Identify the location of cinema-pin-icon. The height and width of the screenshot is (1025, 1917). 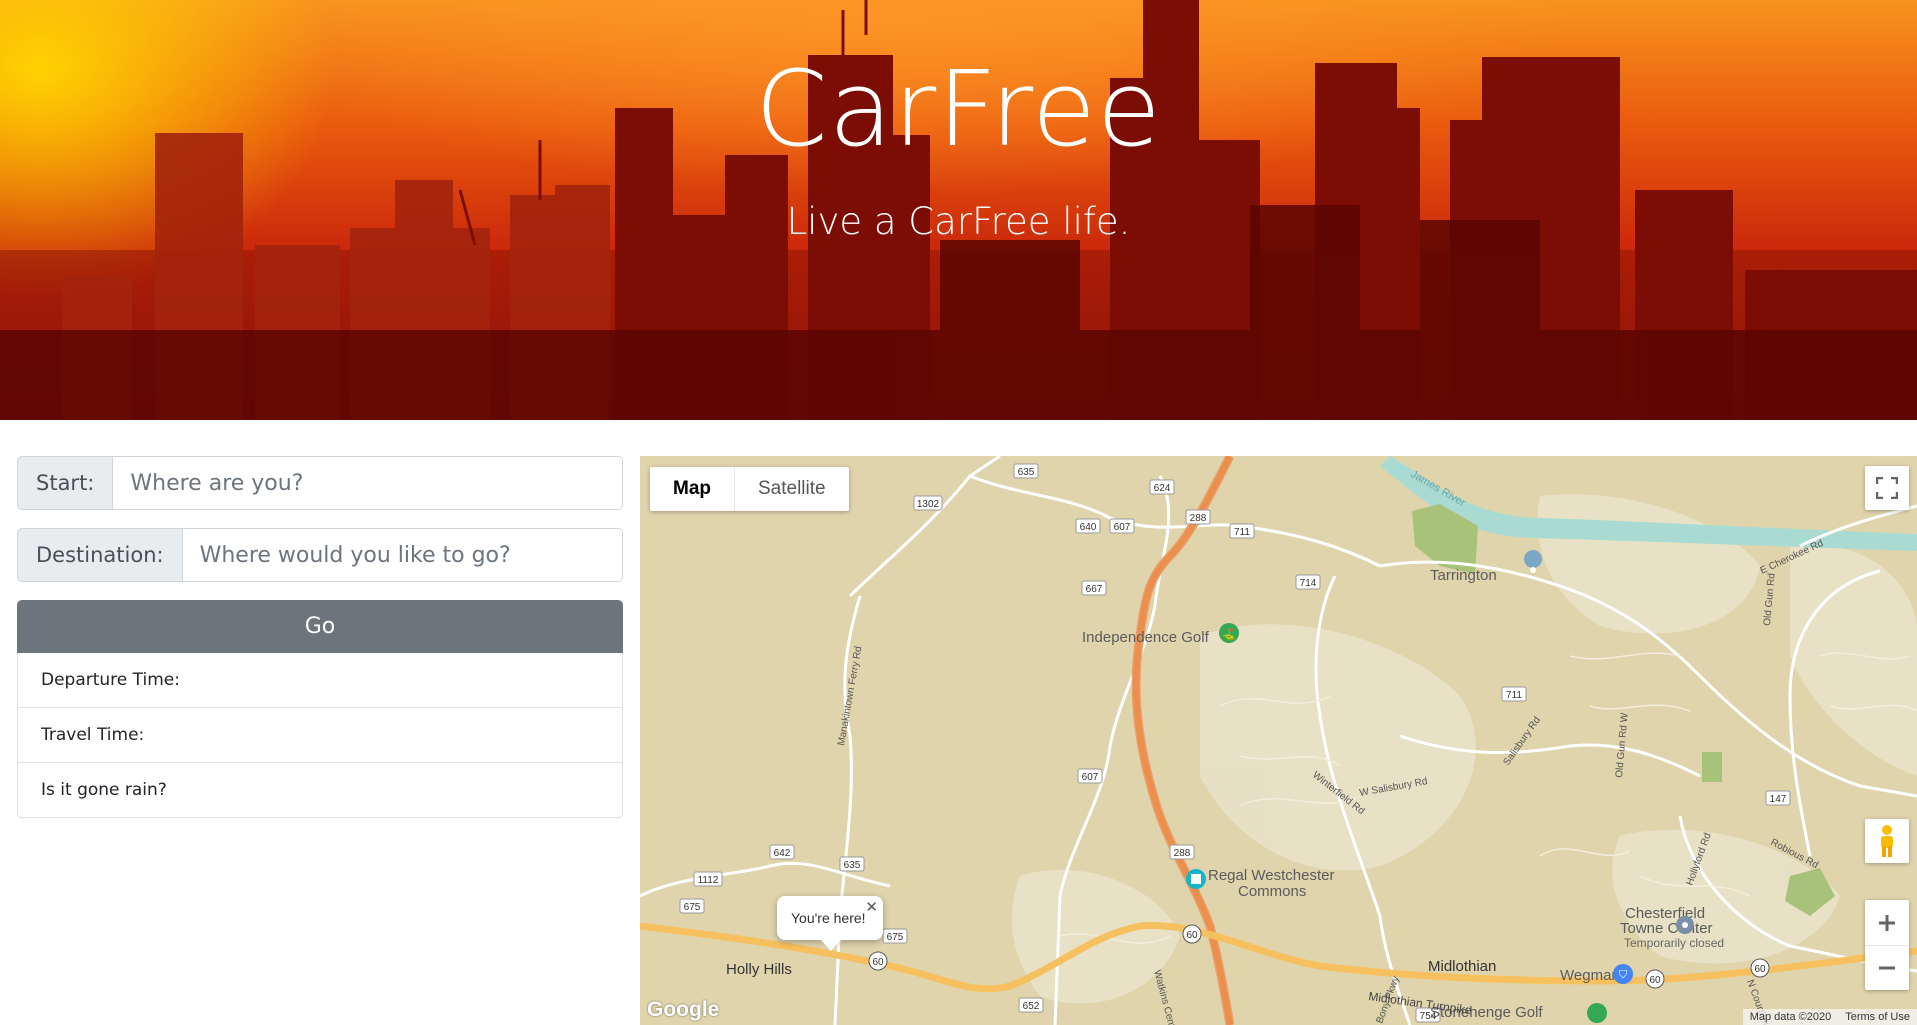
(1196, 879).